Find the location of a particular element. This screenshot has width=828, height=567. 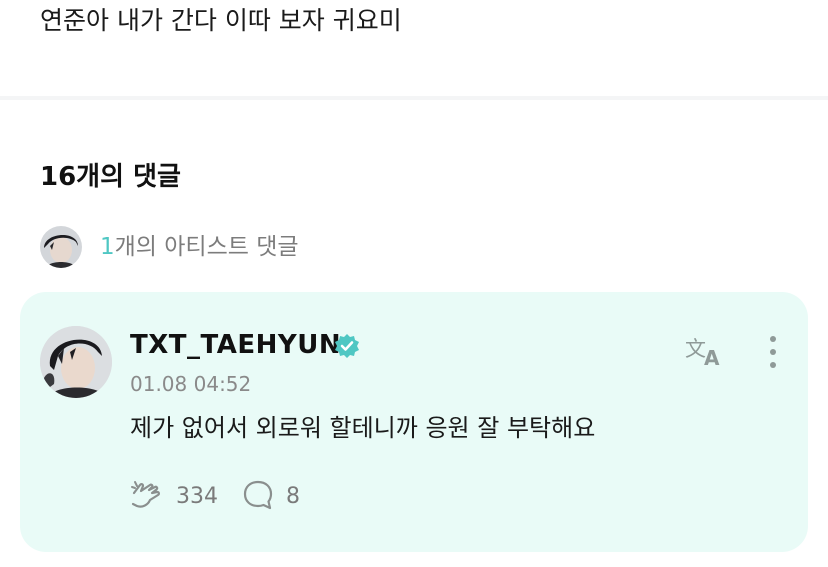

author-name: TXT_TAEHYUN is located at coordinates (235, 345).